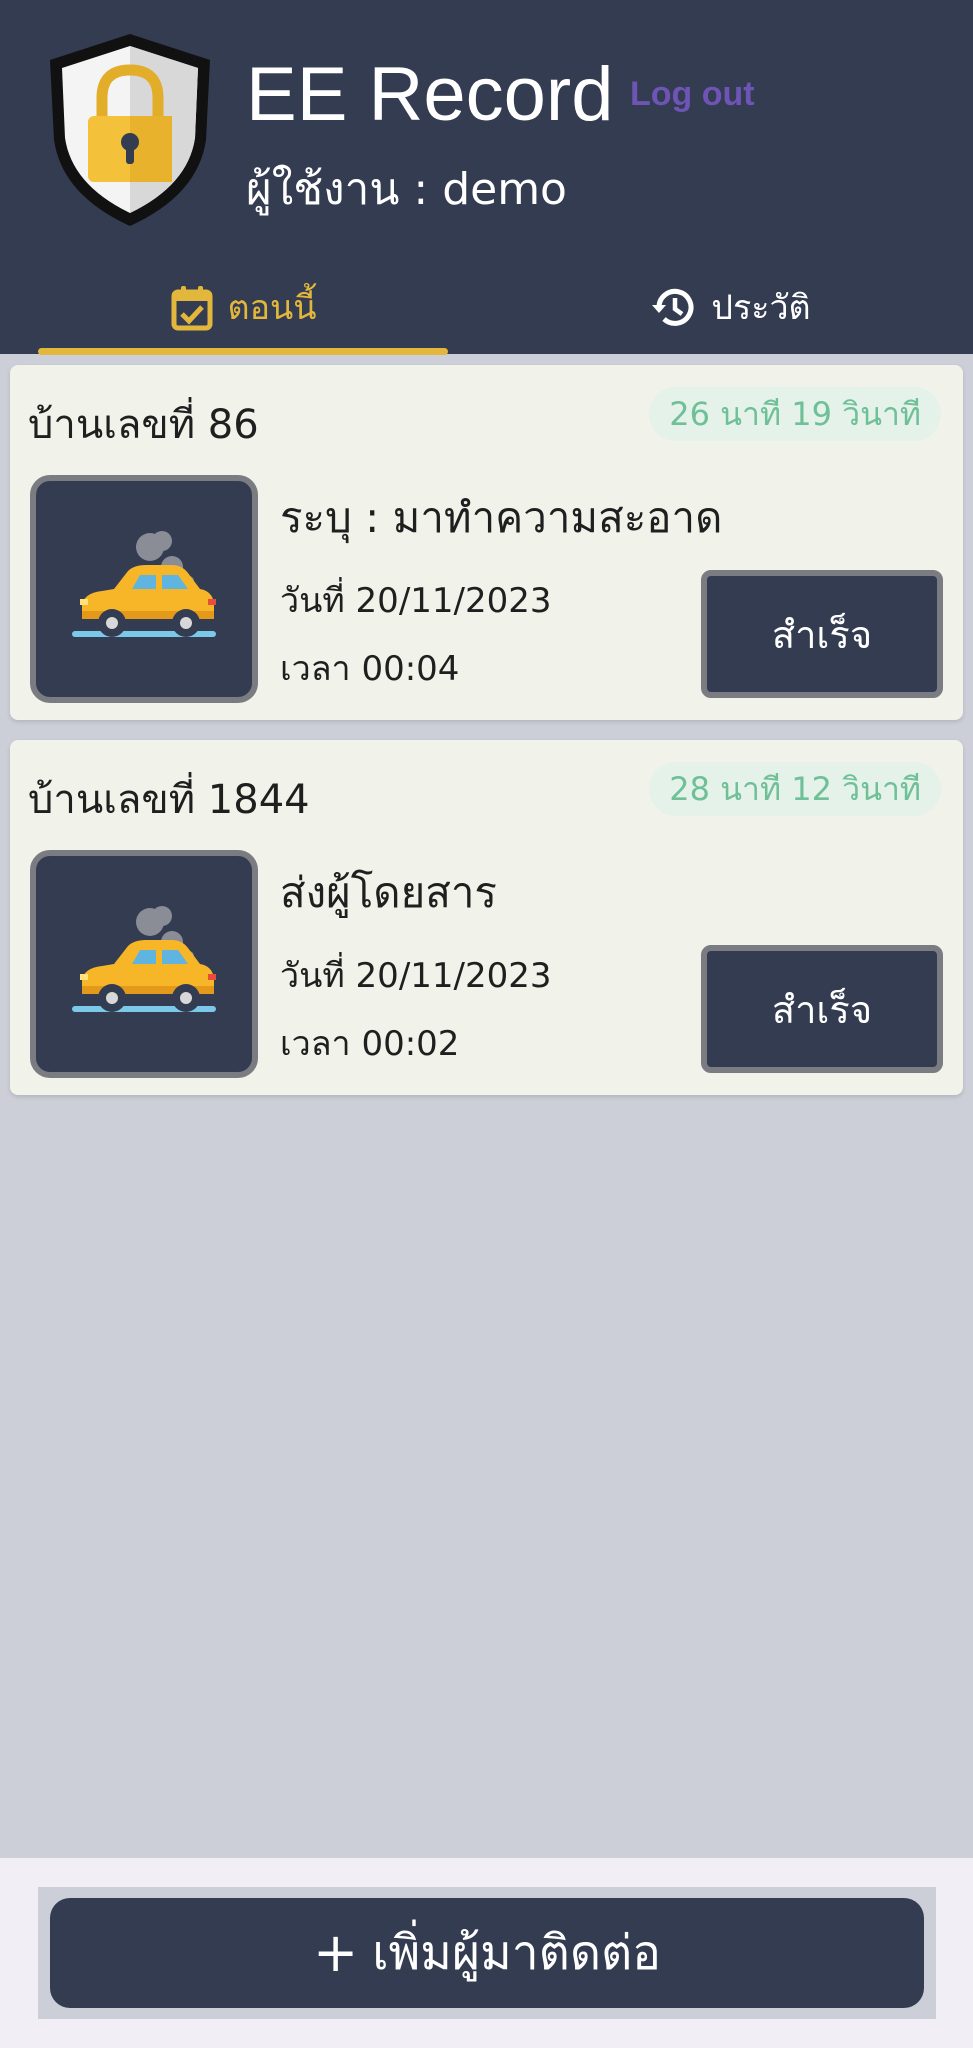 The height and width of the screenshot is (2048, 973). I want to click on house-number: บ้านเลขที่ 1844, so click(169, 800).